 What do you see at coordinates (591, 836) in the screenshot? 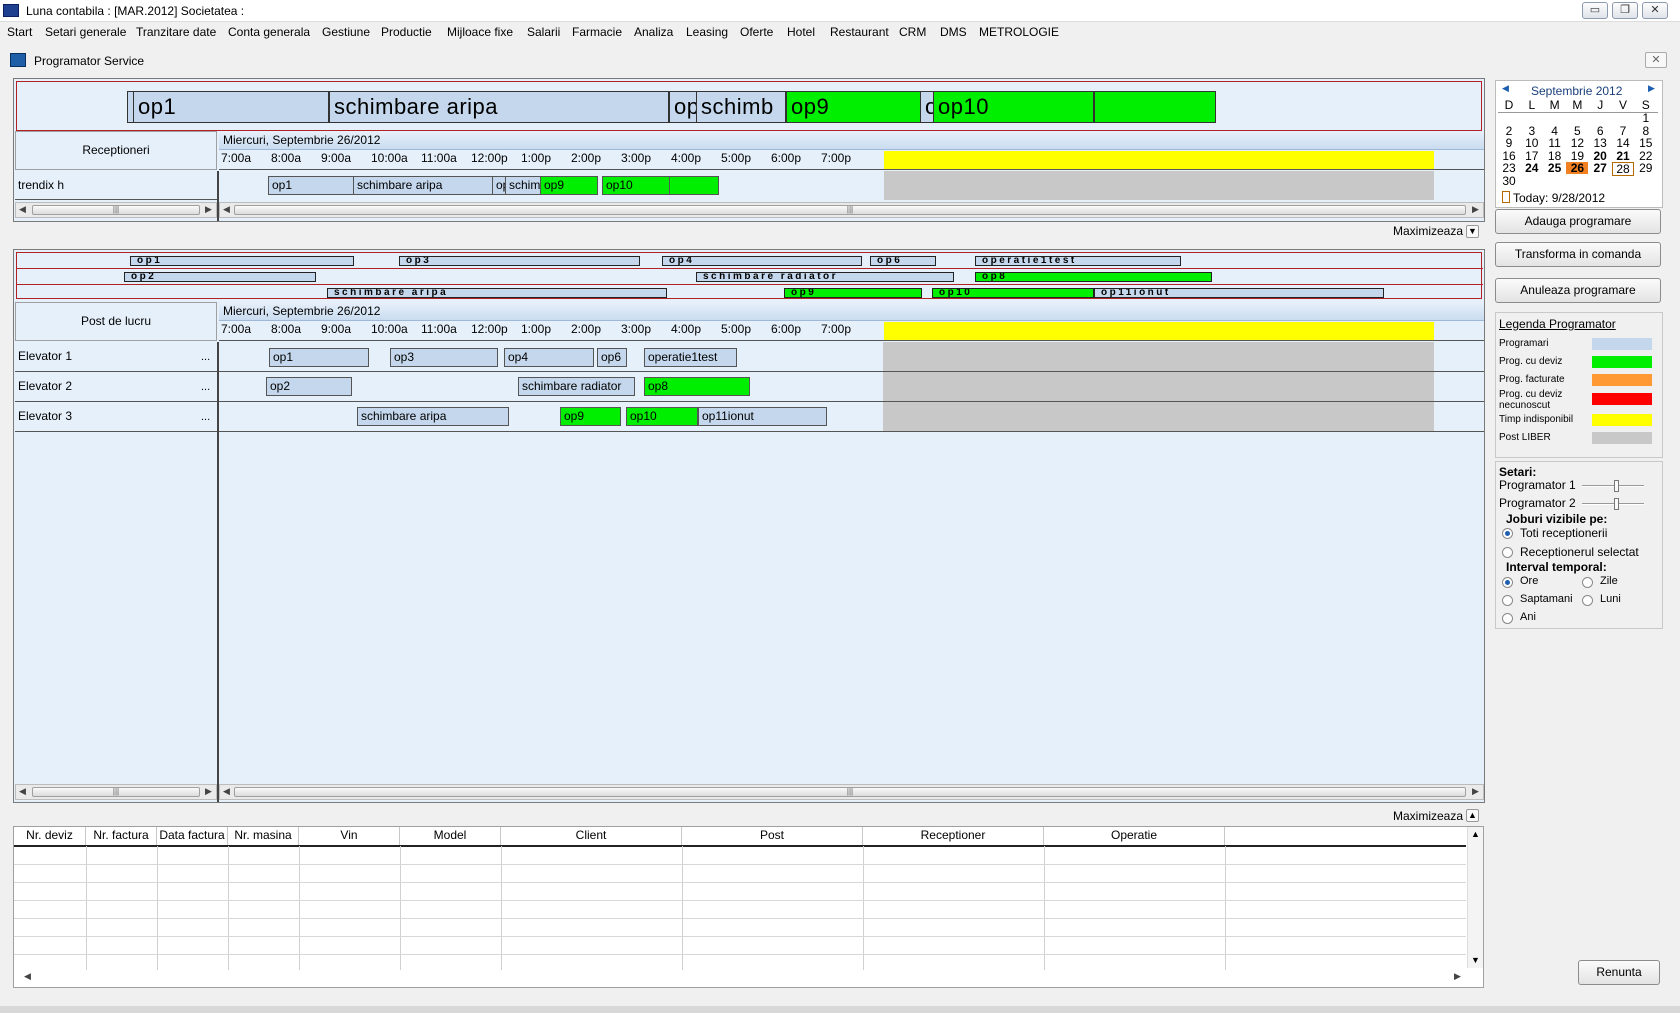
I see `column-header: Client` at bounding box center [591, 836].